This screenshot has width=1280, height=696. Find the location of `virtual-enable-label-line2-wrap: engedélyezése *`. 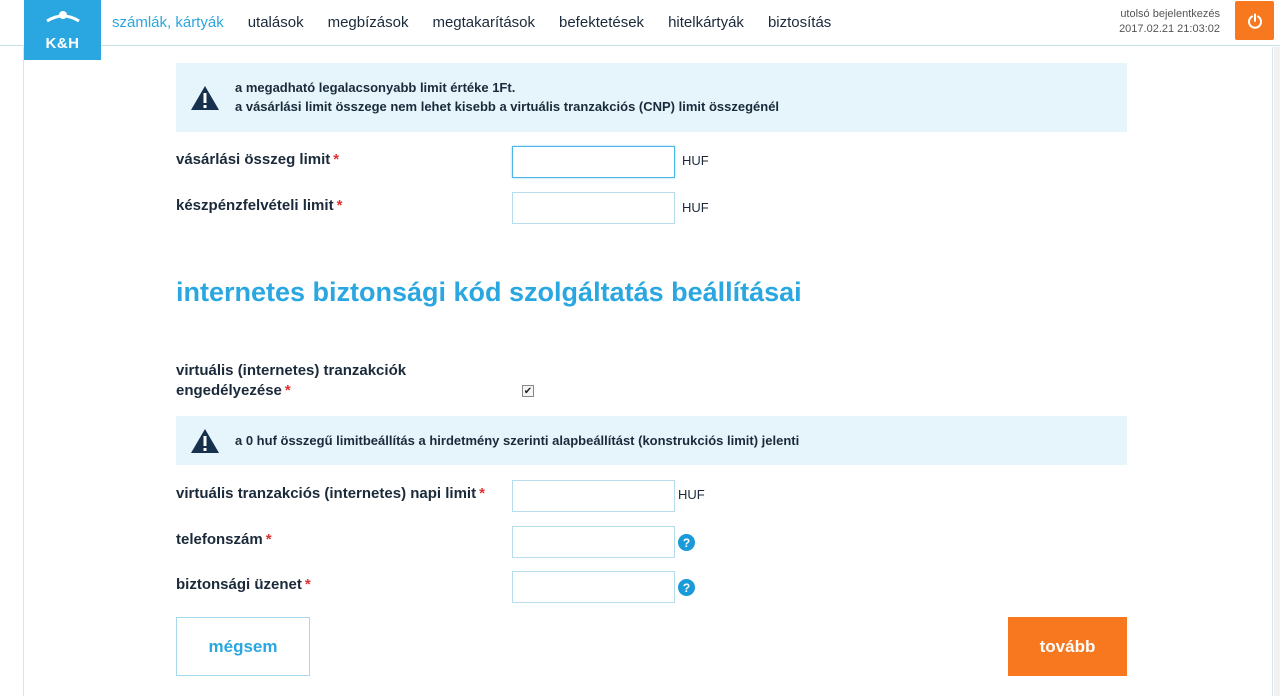

virtual-enable-label-line2-wrap: engedélyezése * is located at coordinates (291, 391).